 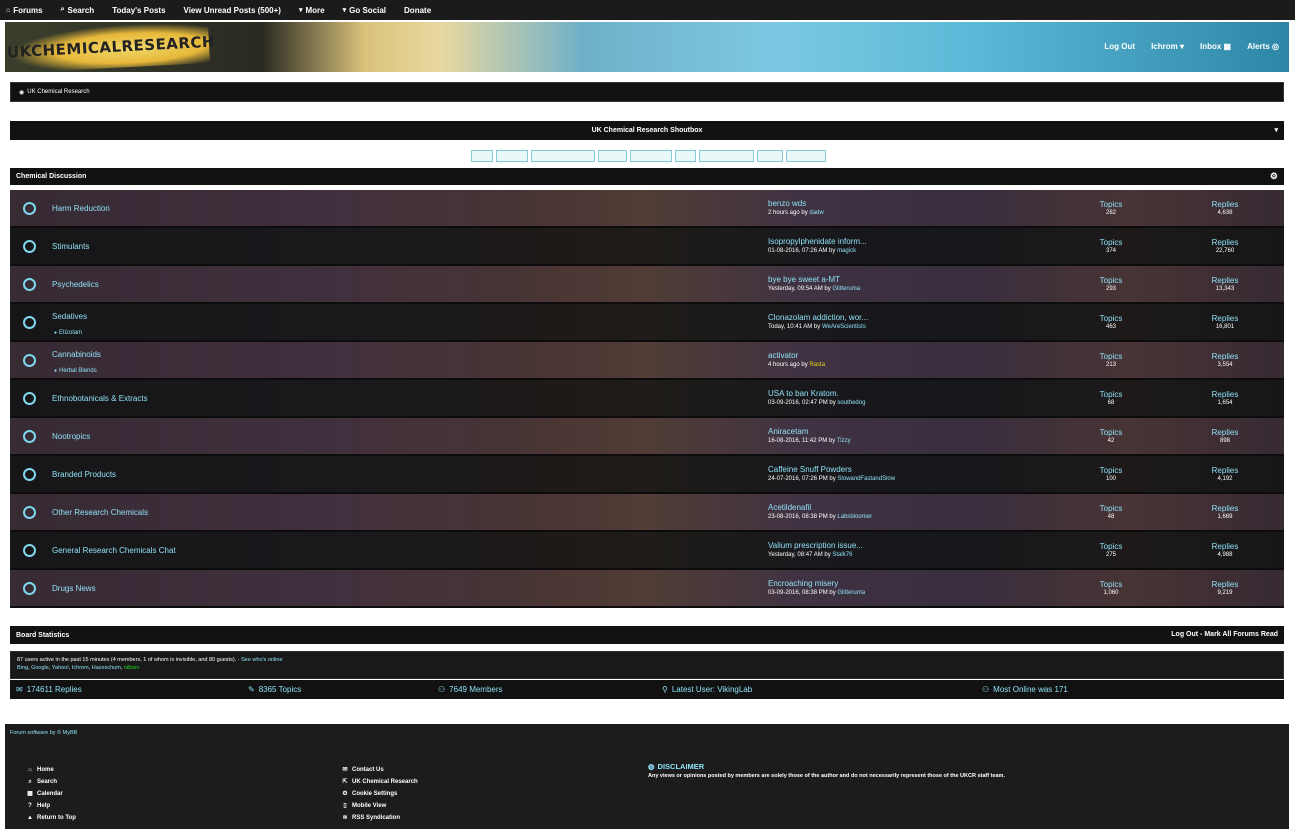 What do you see at coordinates (1225, 284) in the screenshot?
I see `replies-count: Replies 13,343` at bounding box center [1225, 284].